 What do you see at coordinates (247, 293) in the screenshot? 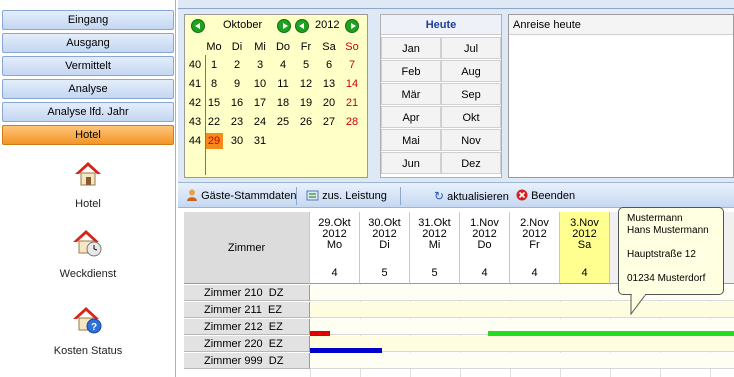
I see `room-label: Zimmer 210 DZ` at bounding box center [247, 293].